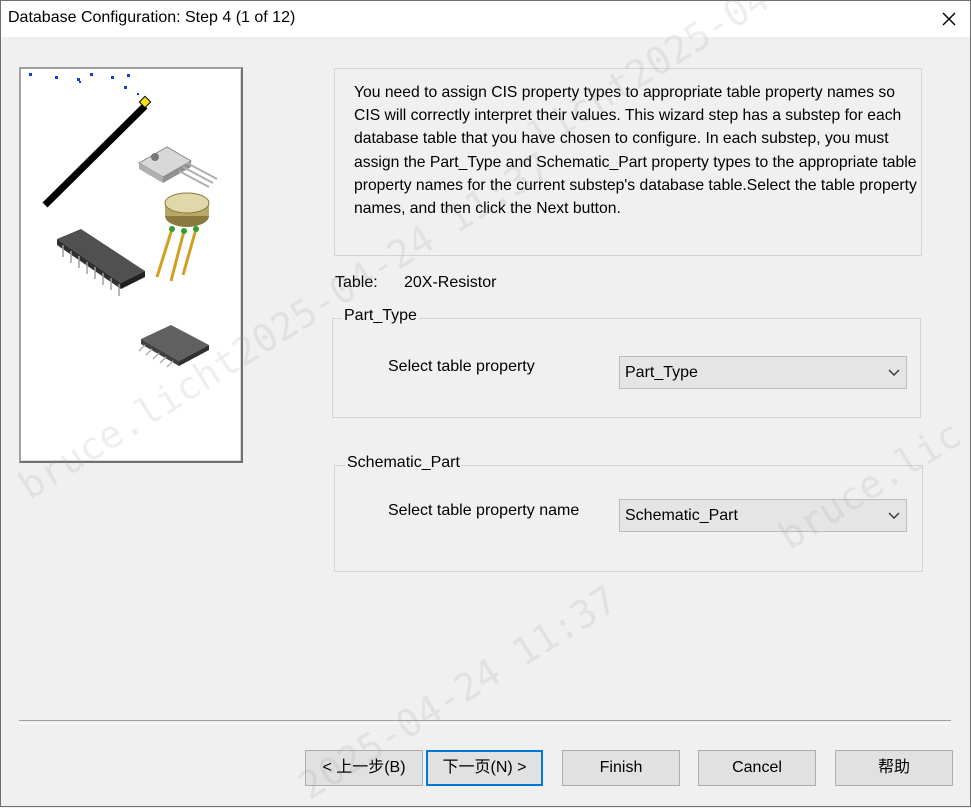 This screenshot has height=808, width=971. What do you see at coordinates (757, 768) in the screenshot?
I see `cancel-button: Cancel` at bounding box center [757, 768].